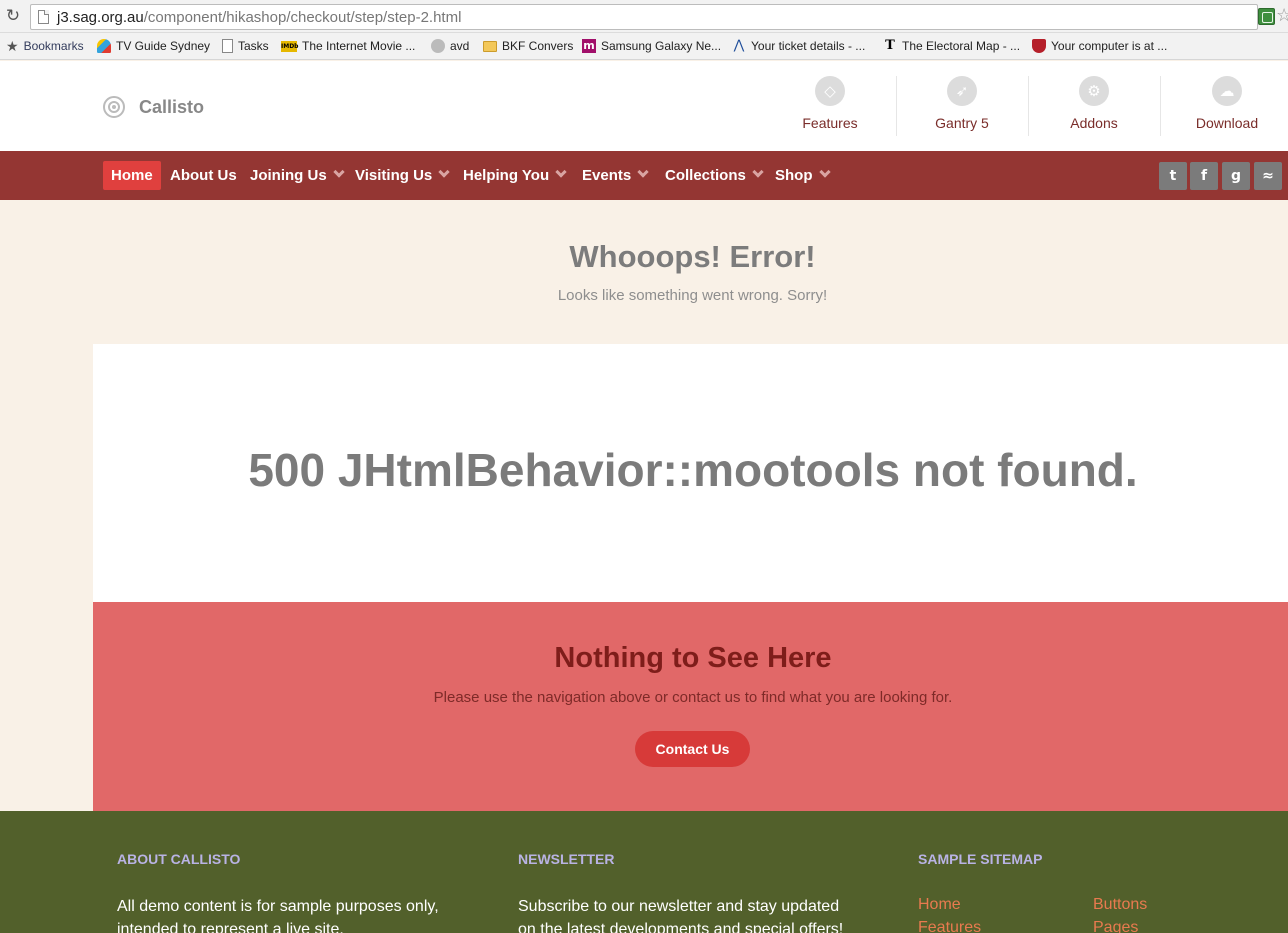 The image size is (1288, 933). Describe the element at coordinates (1266, 16) in the screenshot. I see `extension-shield-icon` at that location.